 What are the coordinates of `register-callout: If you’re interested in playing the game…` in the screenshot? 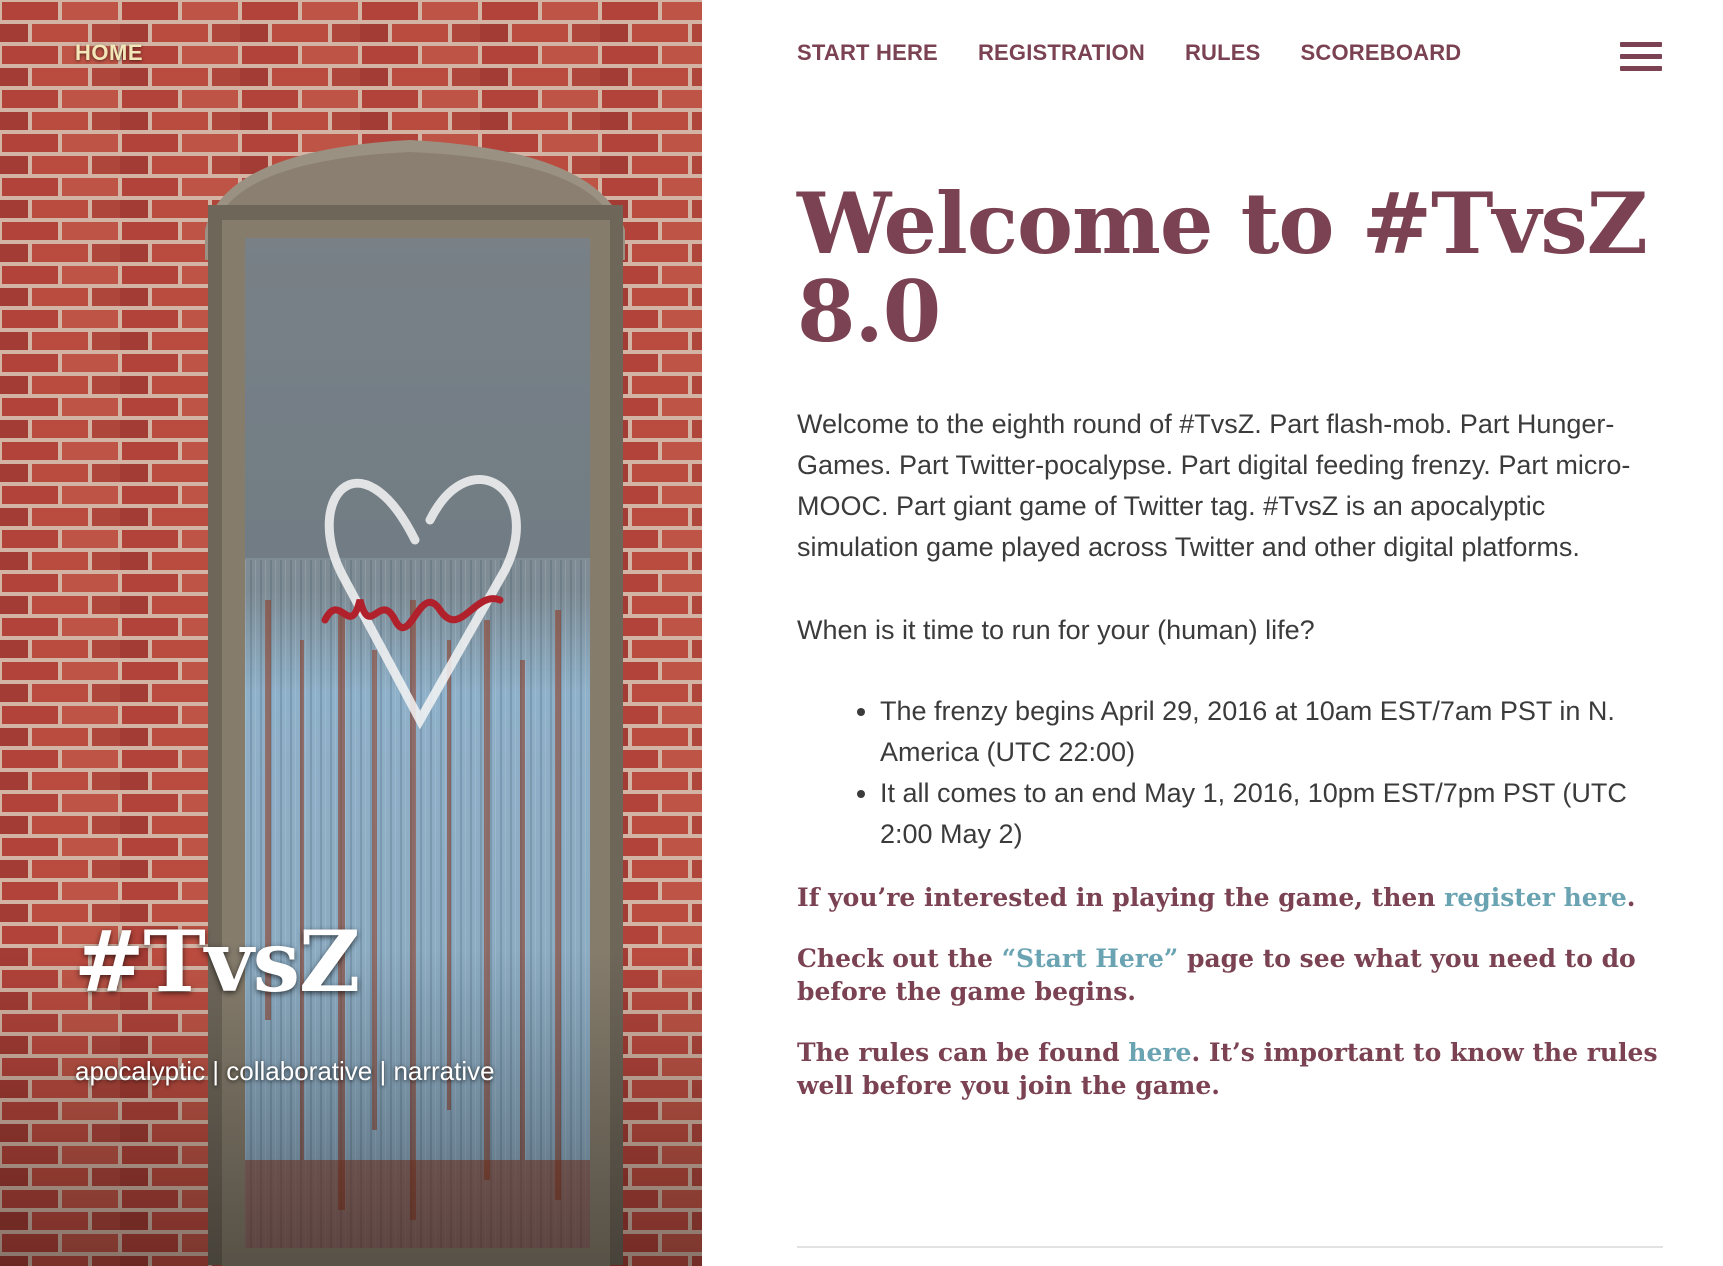 It's located at (1232, 897).